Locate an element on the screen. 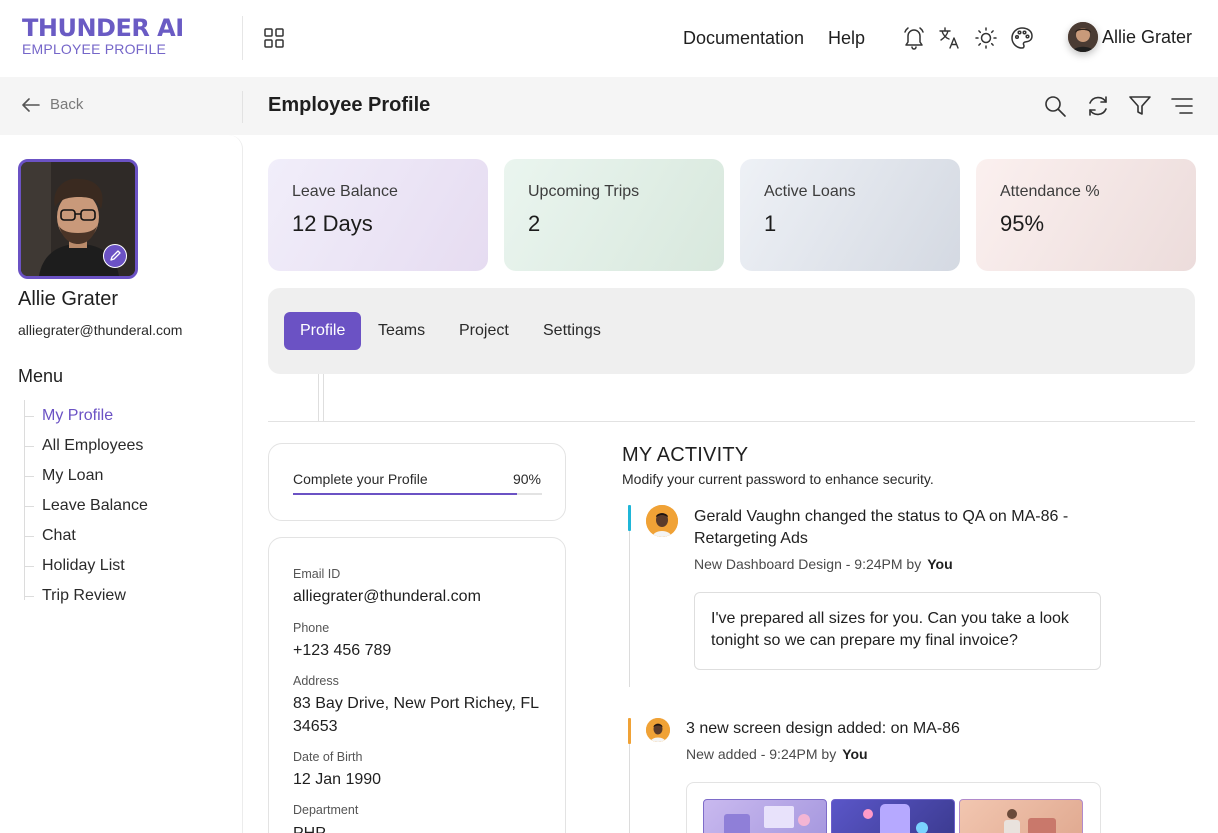 The height and width of the screenshot is (833, 1218). activity-meta: New Dashboard Design - 9:24PM by You is located at coordinates (823, 564).